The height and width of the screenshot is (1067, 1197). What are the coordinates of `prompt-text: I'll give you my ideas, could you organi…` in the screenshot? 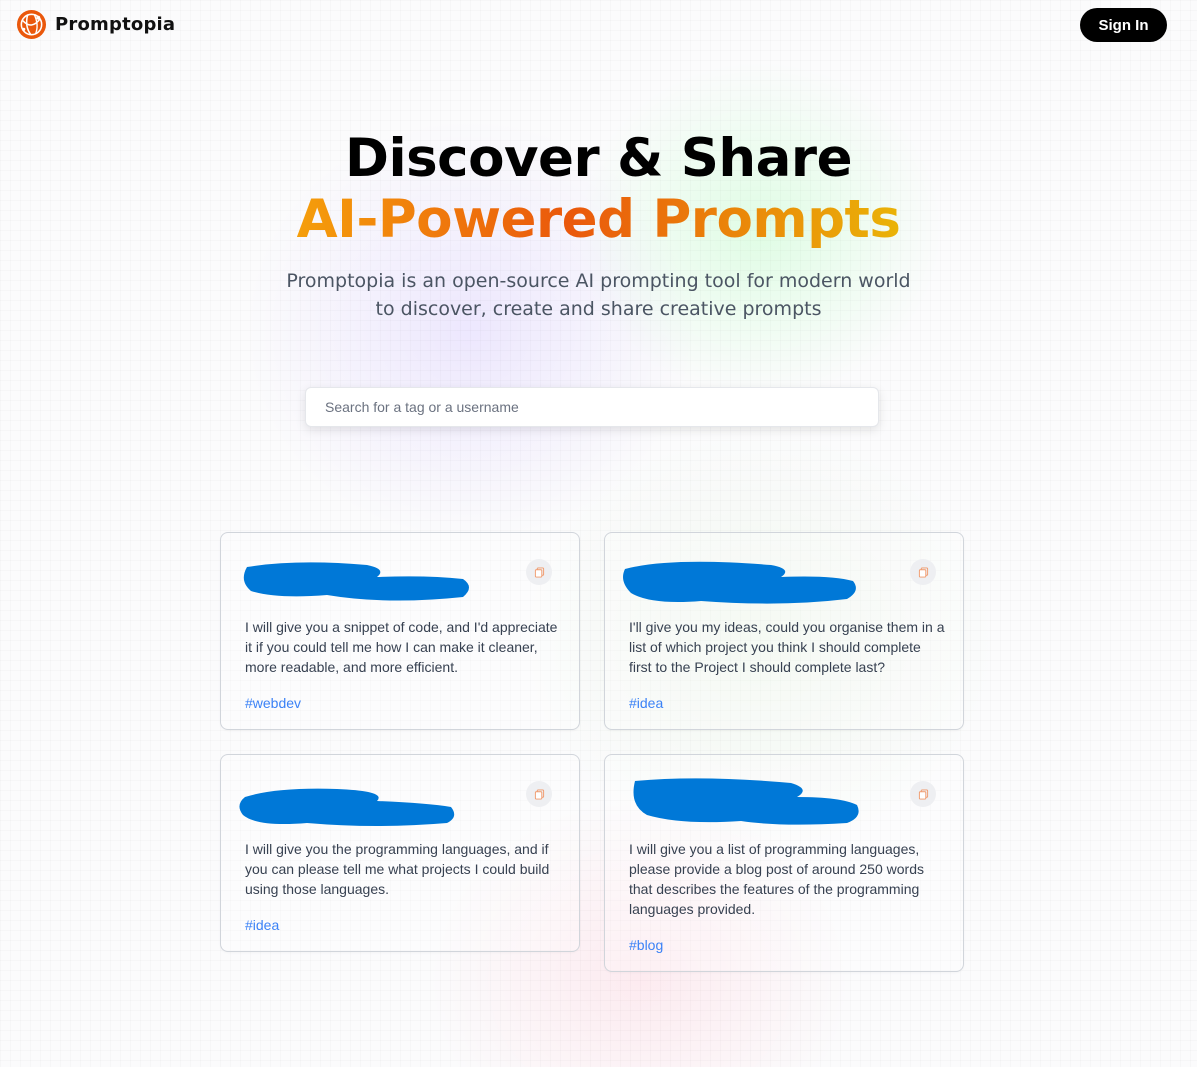 It's located at (787, 647).